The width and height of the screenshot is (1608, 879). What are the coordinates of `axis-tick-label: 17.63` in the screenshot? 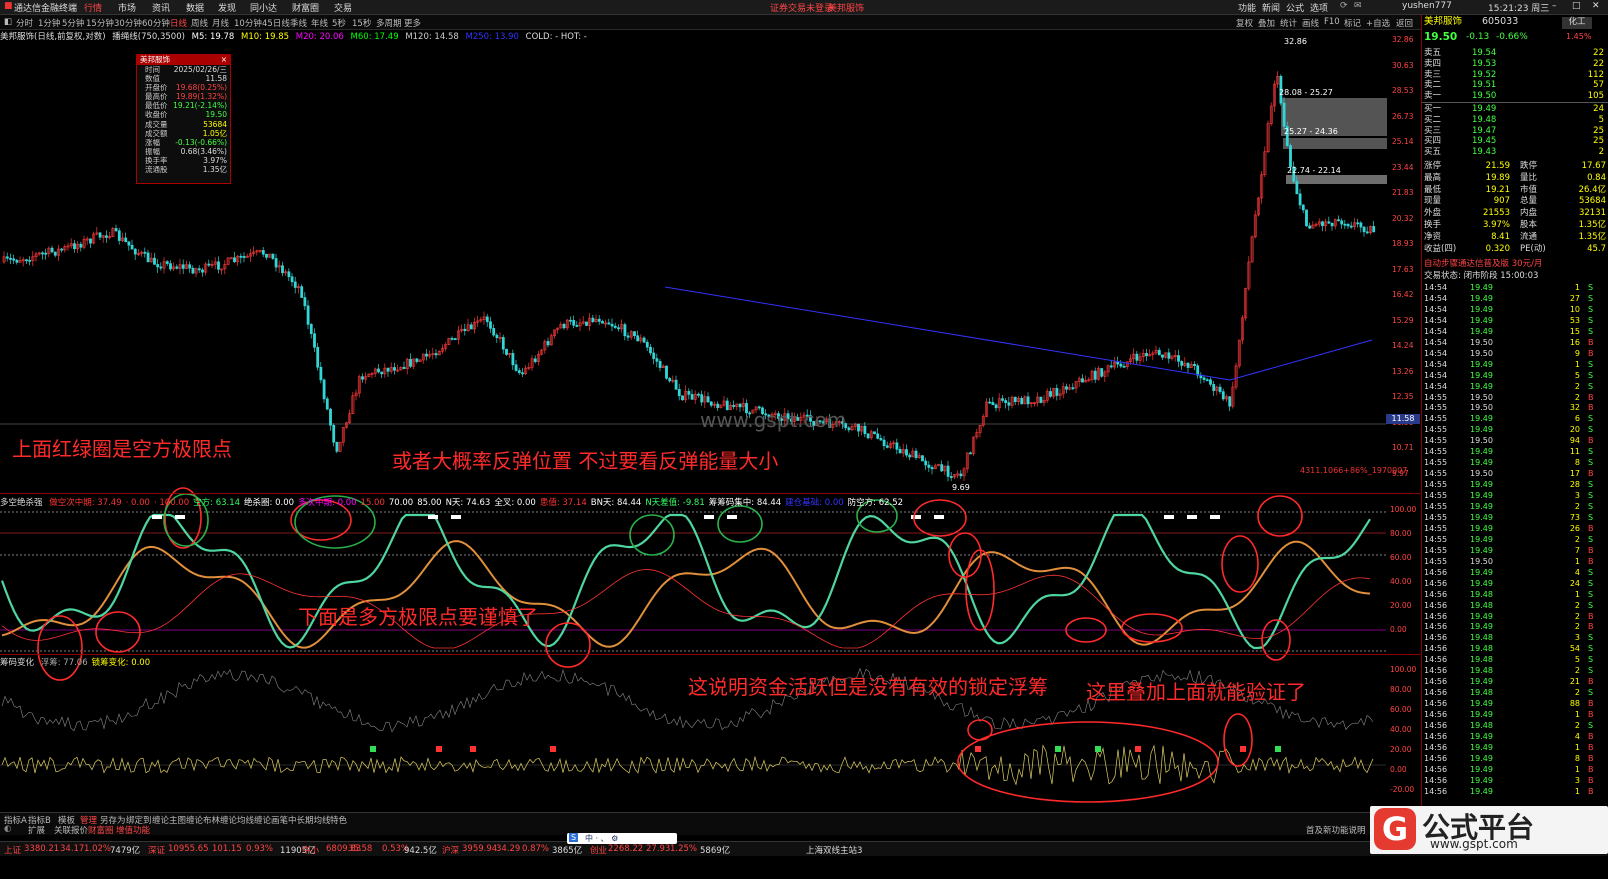 It's located at (1403, 269).